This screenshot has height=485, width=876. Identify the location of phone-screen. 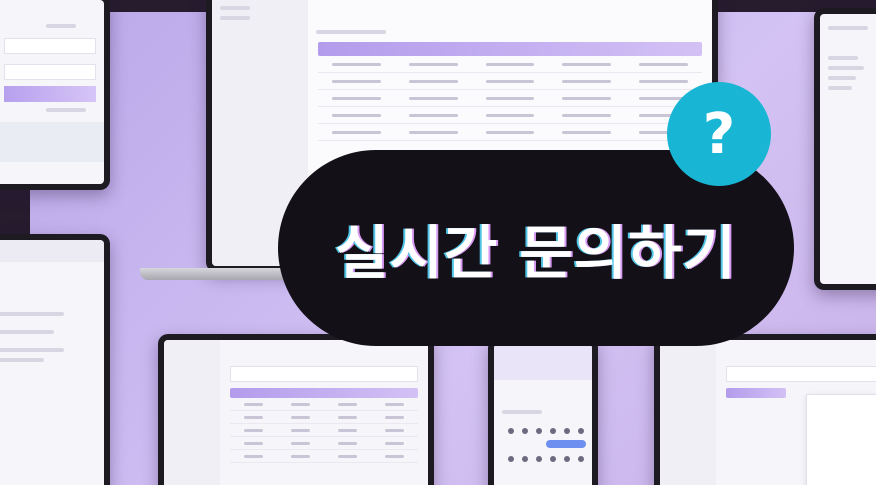
(52, 92).